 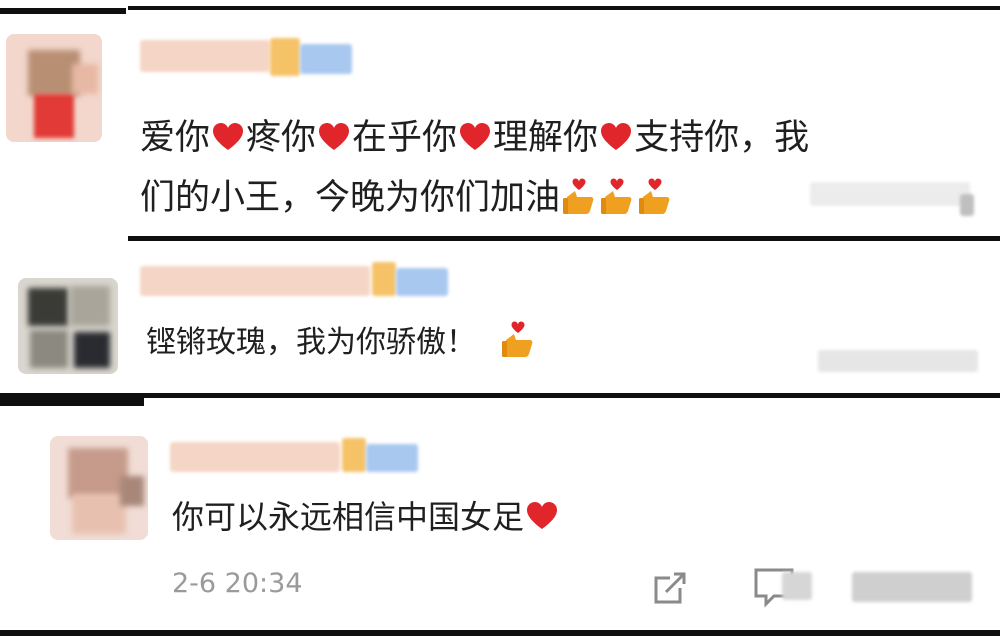 What do you see at coordinates (912, 587) in the screenshot?
I see `like-button-blurred` at bounding box center [912, 587].